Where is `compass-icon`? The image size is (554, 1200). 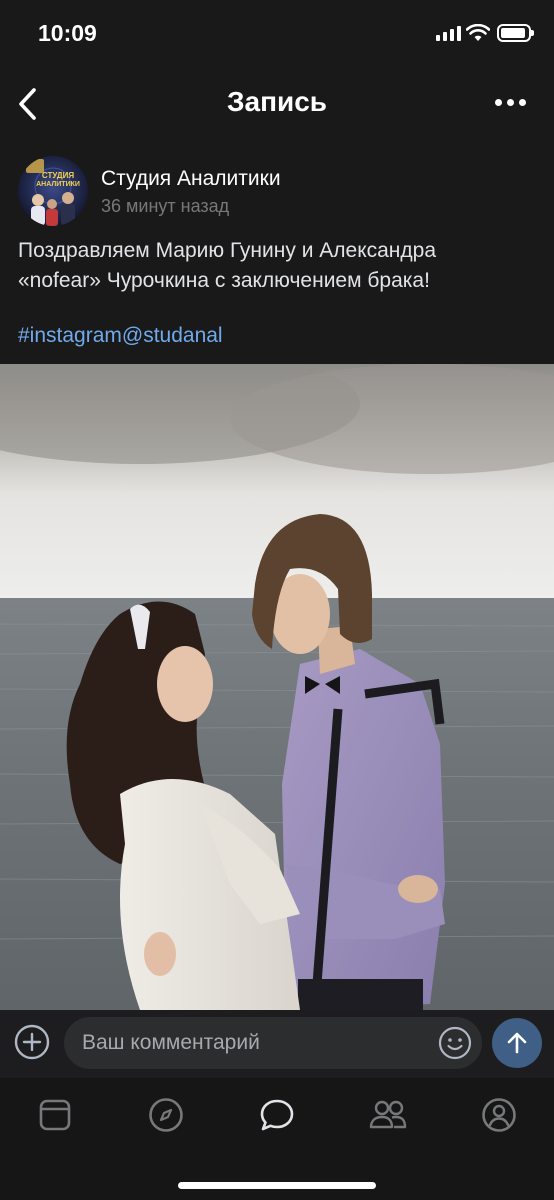
compass-icon is located at coordinates (166, 1115).